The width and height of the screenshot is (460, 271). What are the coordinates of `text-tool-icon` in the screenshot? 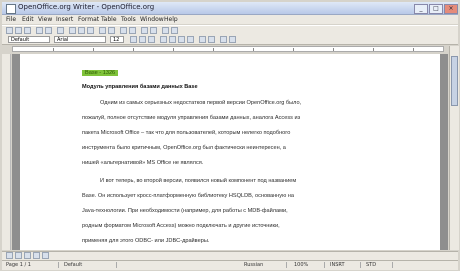 It's located at (45, 255).